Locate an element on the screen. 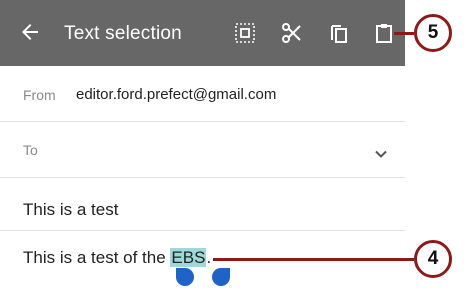 Image resolution: width=475 pixels, height=290 pixels. message-body: This is a test of the EBS. is located at coordinates (117, 258).